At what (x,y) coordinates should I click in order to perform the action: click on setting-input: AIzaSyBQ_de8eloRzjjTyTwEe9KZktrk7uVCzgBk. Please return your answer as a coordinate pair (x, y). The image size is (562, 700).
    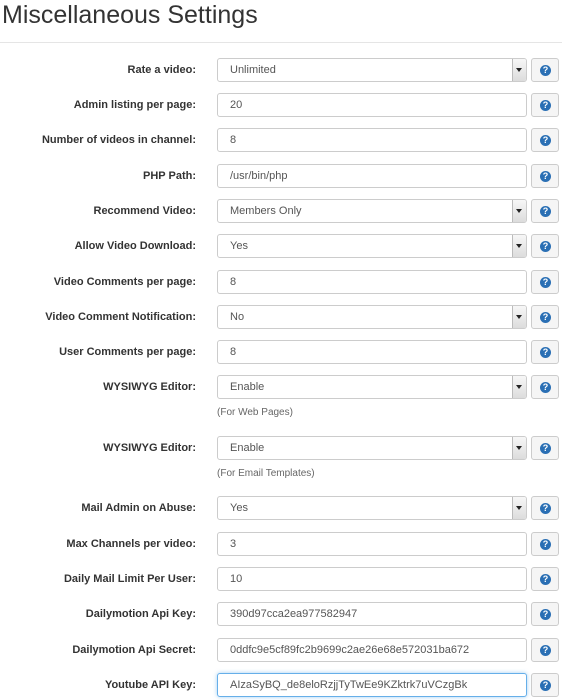
    Looking at the image, I should click on (372, 685).